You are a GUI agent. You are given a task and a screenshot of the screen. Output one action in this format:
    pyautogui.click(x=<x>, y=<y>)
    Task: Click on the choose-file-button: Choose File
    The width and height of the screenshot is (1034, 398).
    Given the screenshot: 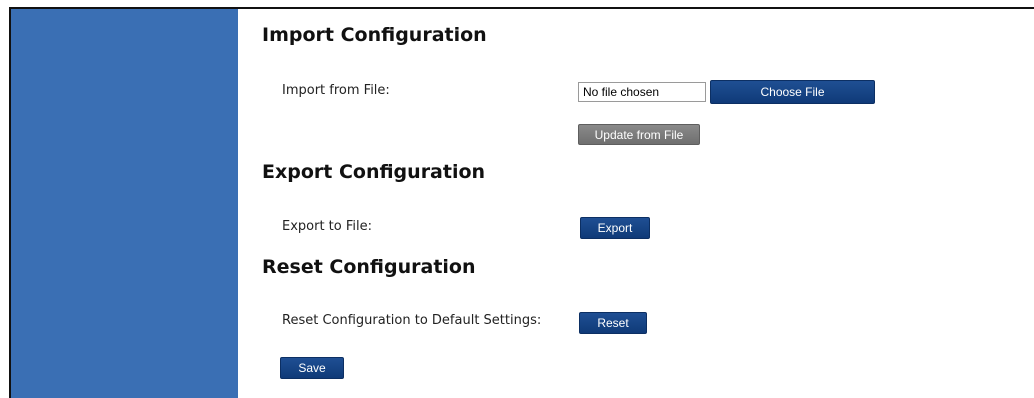 What is the action you would take?
    pyautogui.click(x=792, y=92)
    